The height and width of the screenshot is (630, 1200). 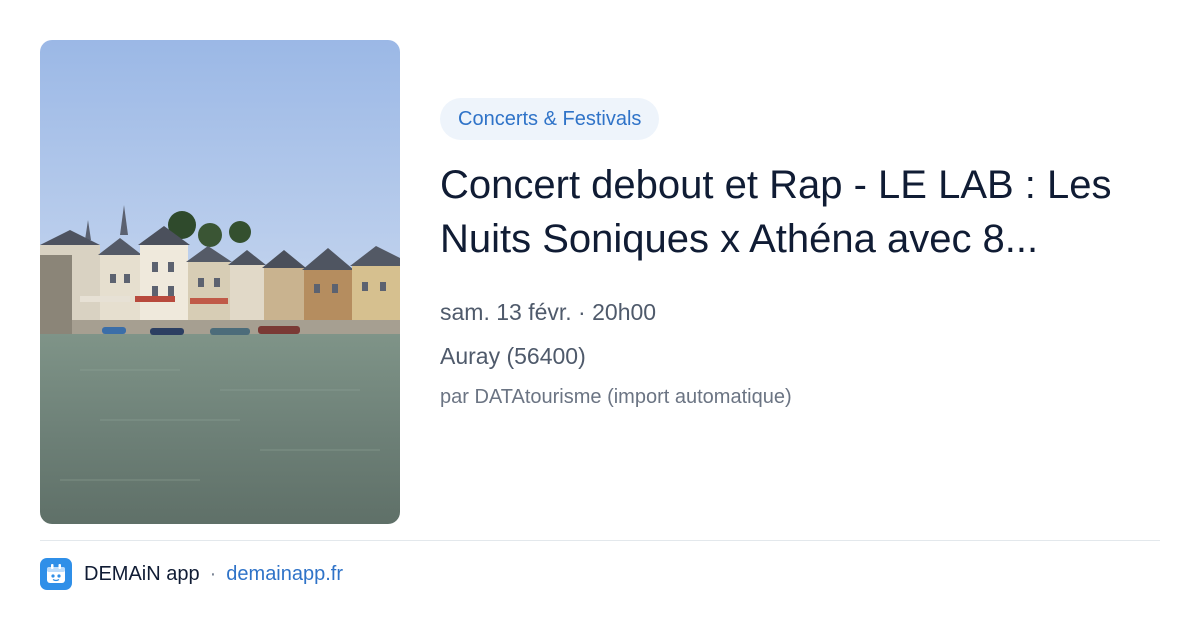 What do you see at coordinates (600, 540) in the screenshot?
I see `footer-divider` at bounding box center [600, 540].